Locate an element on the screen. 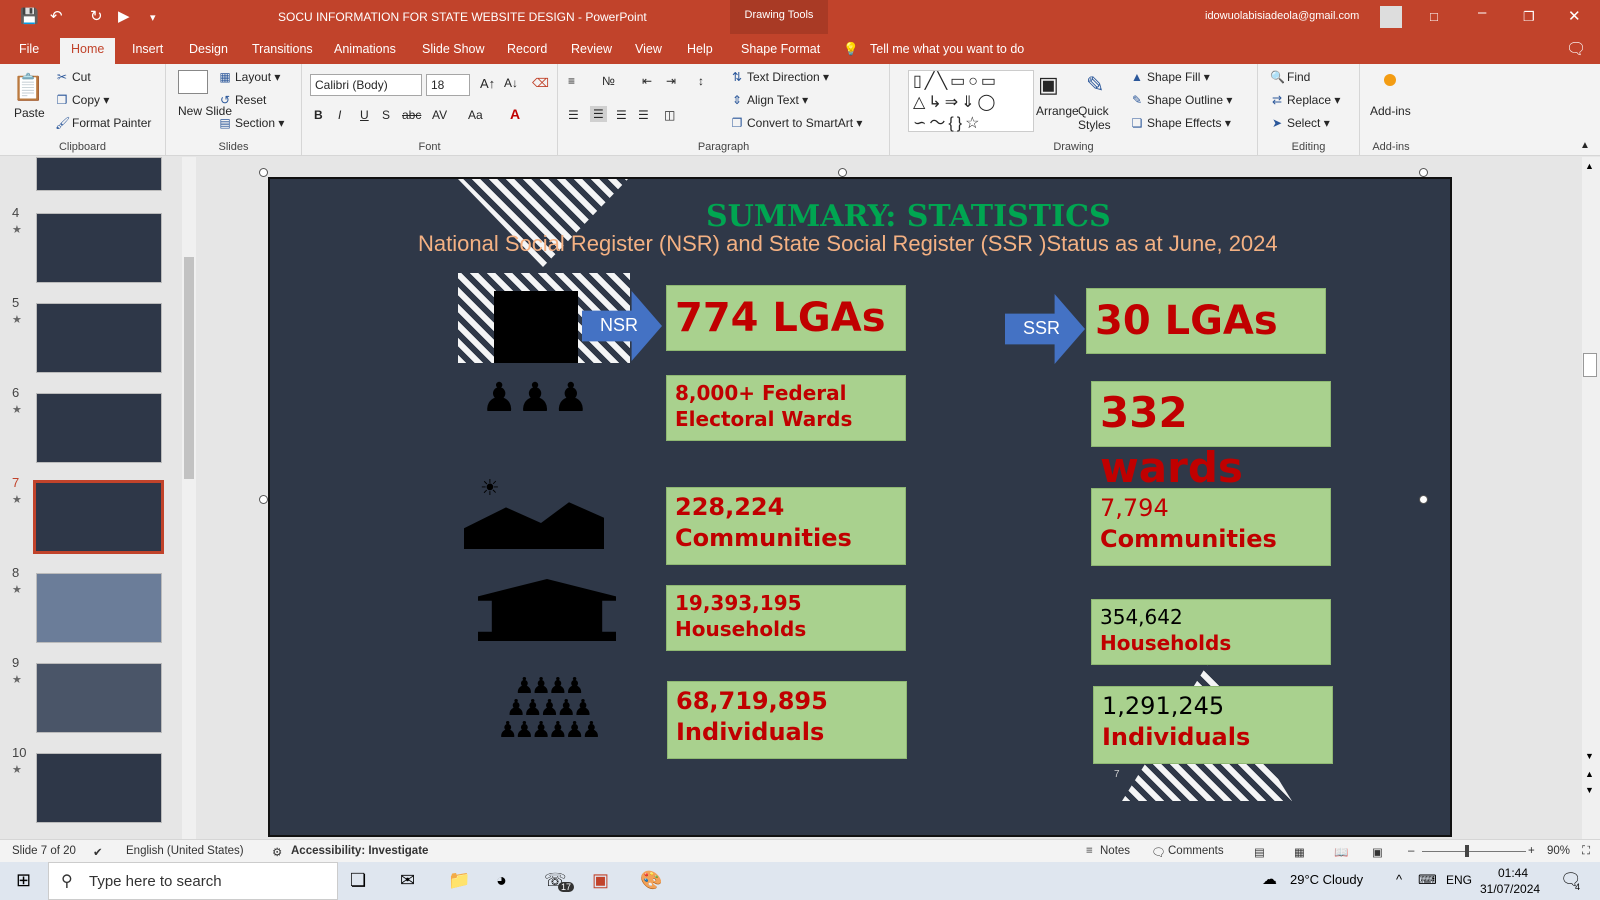  language-indicator: English (United States) is located at coordinates (185, 851).